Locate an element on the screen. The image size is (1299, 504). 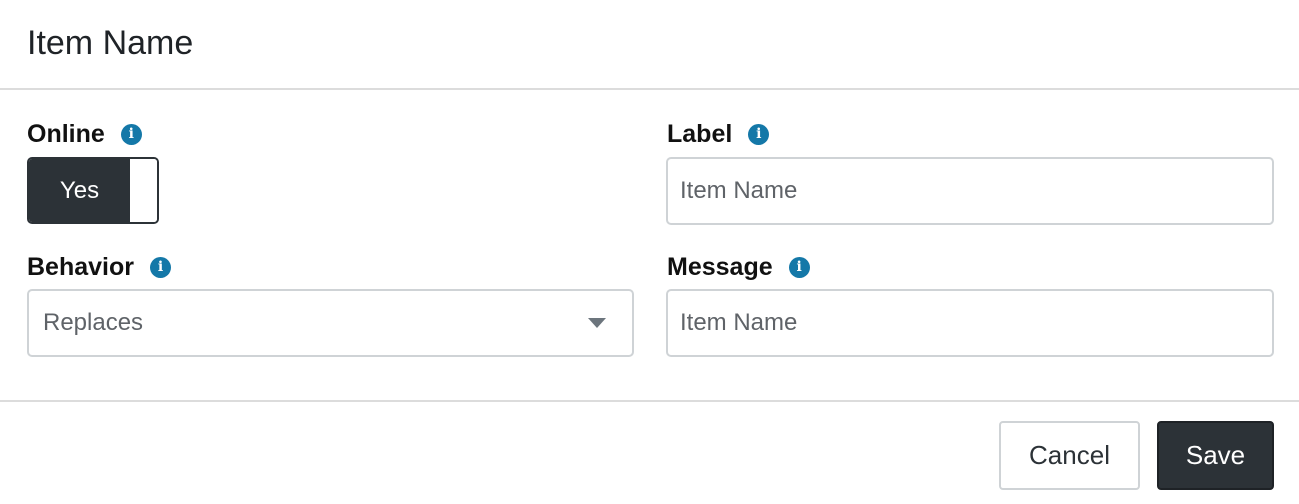
cancel-button: Cancel is located at coordinates (1069, 455).